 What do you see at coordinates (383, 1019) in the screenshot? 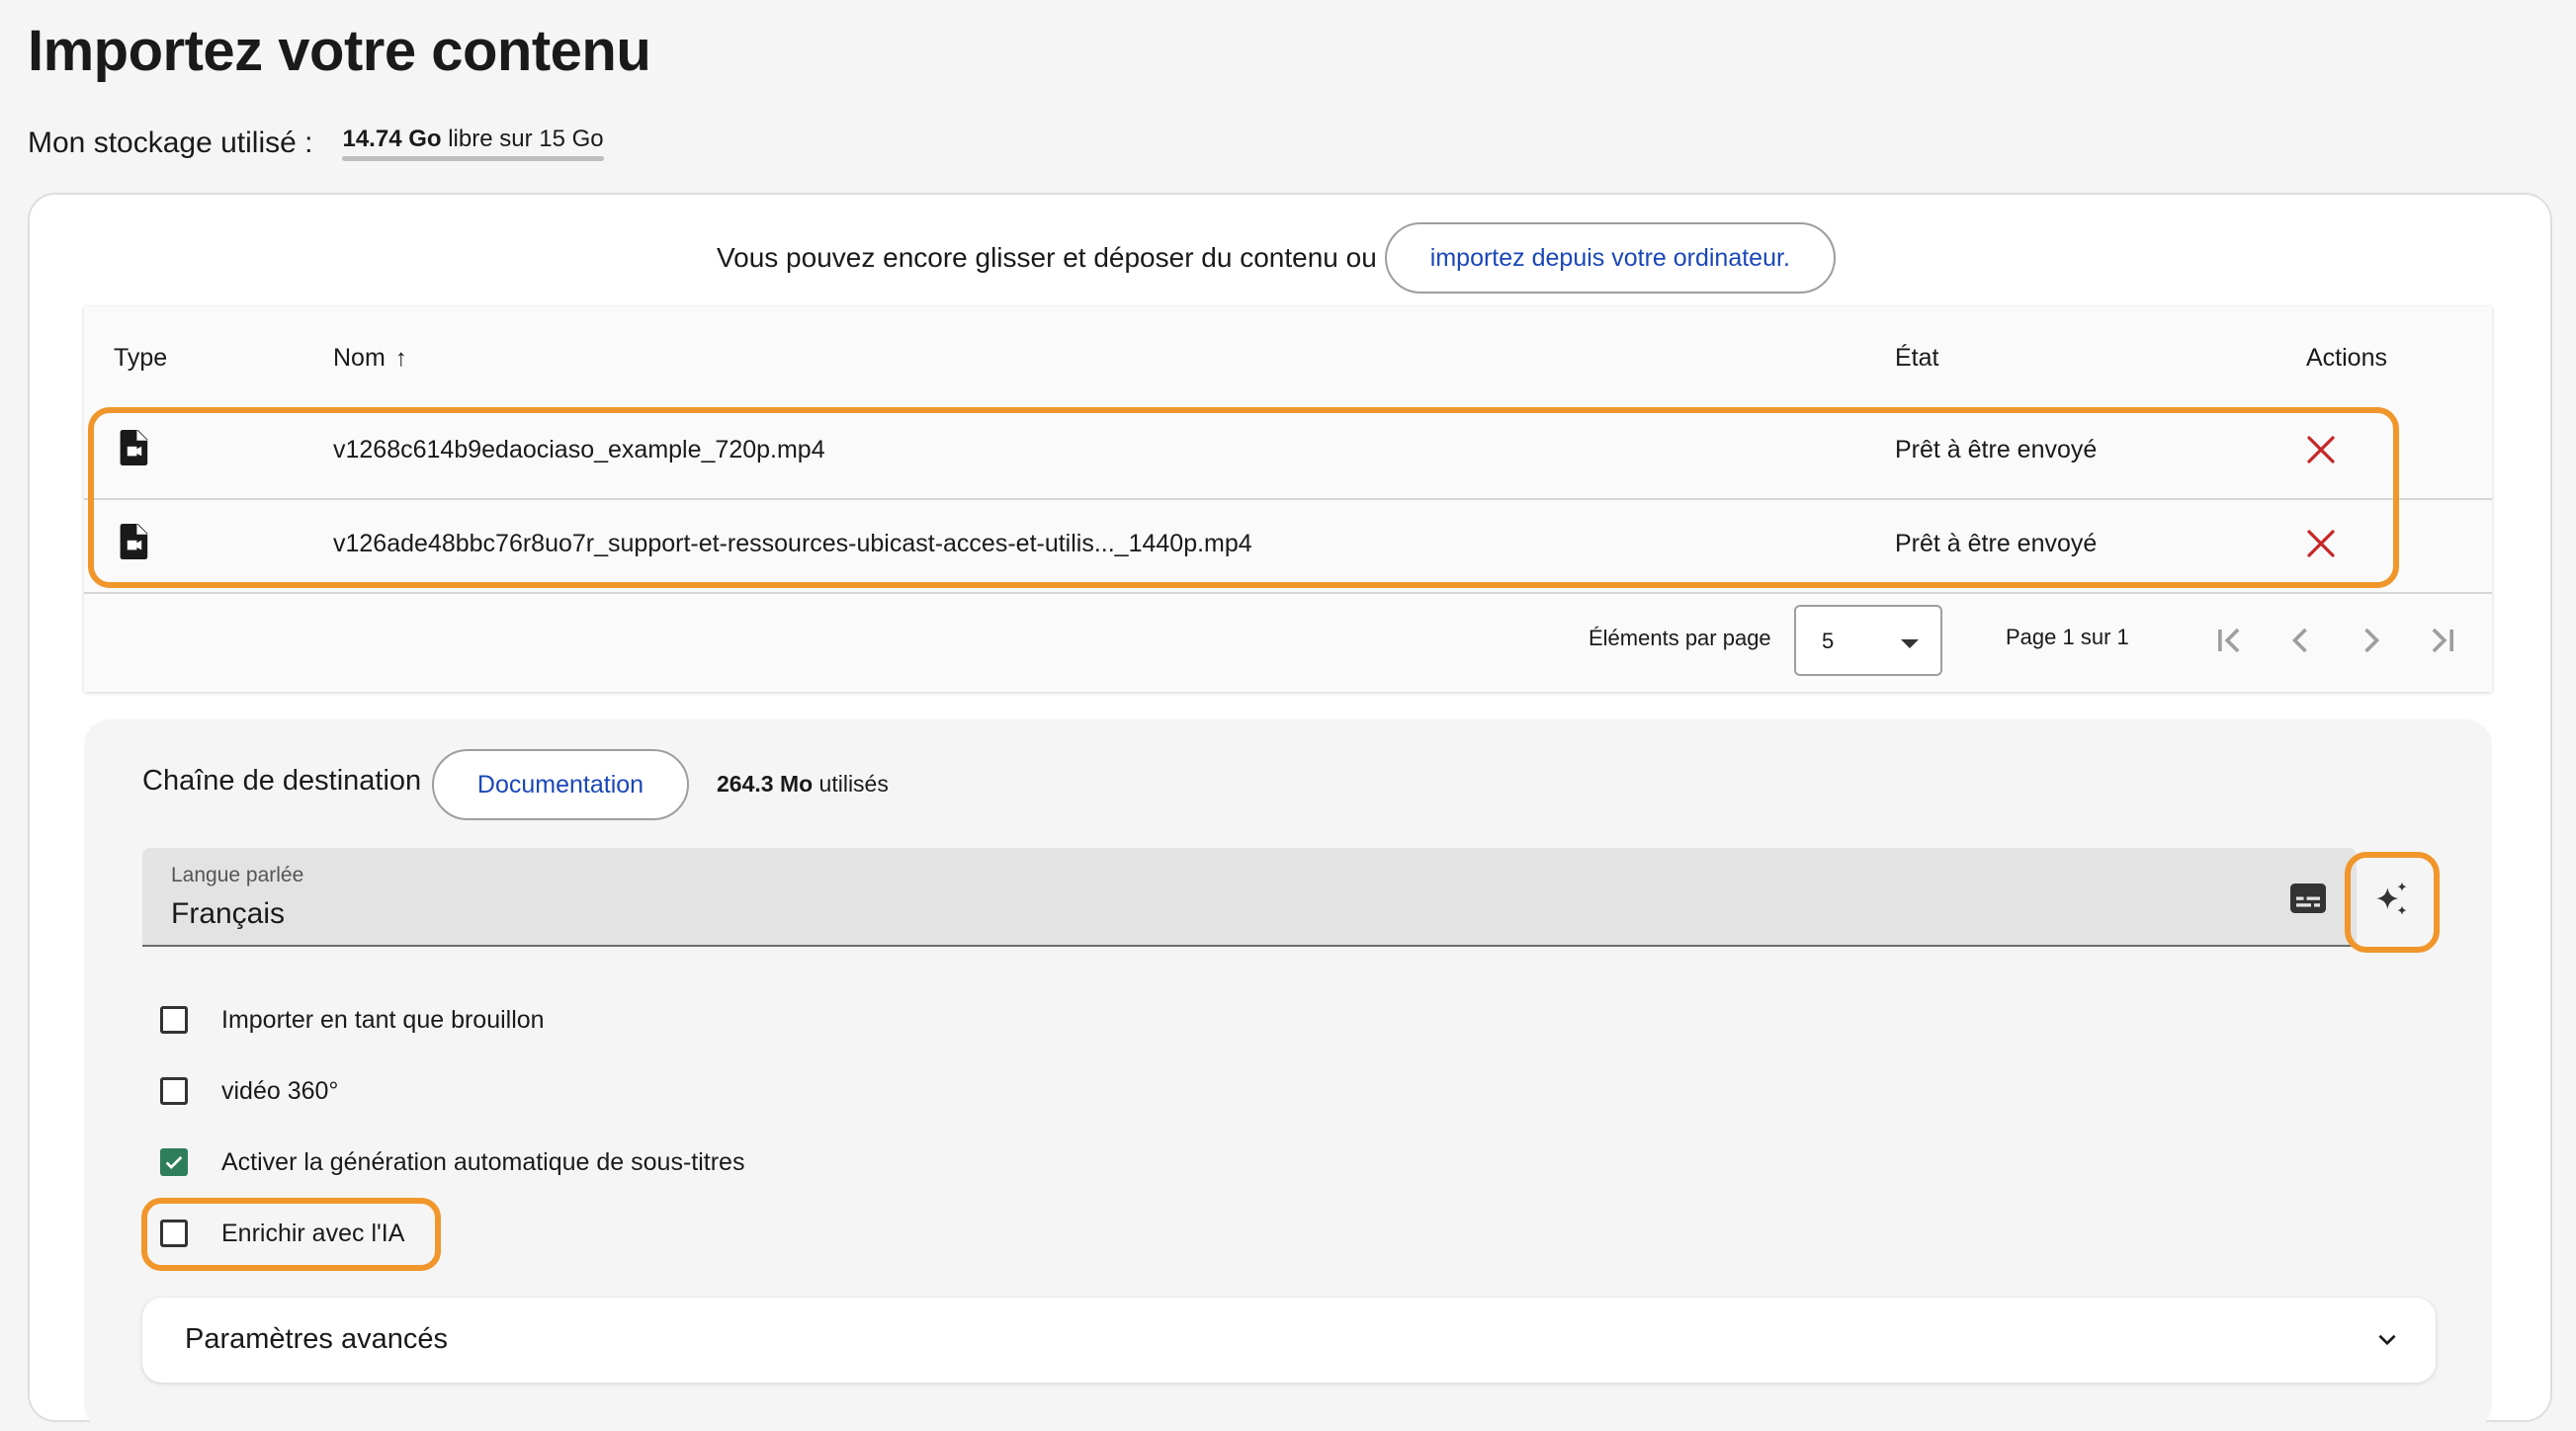
I see `checkbox-label: Importer en tant que brouillon` at bounding box center [383, 1019].